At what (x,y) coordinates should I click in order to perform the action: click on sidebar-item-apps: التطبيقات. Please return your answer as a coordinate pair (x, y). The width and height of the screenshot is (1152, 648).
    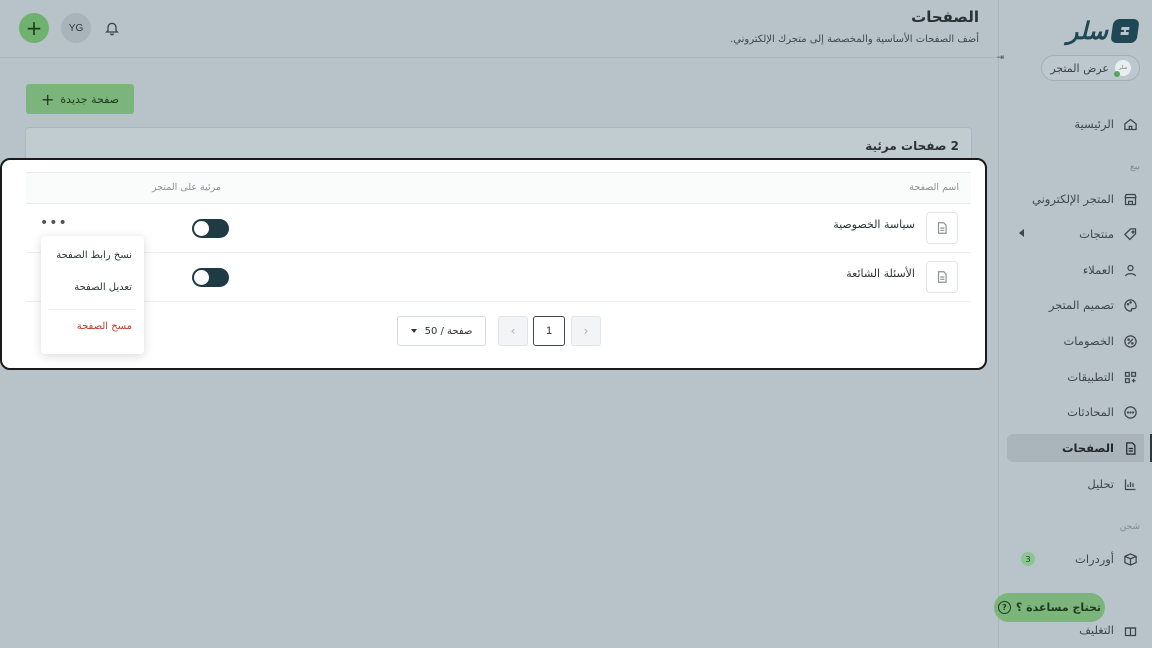
    Looking at the image, I should click on (1072, 377).